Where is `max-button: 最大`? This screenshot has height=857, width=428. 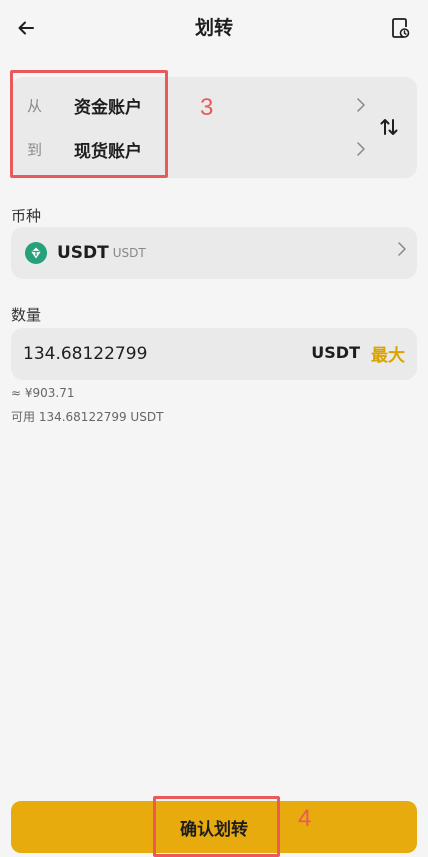
max-button: 最大 is located at coordinates (388, 353).